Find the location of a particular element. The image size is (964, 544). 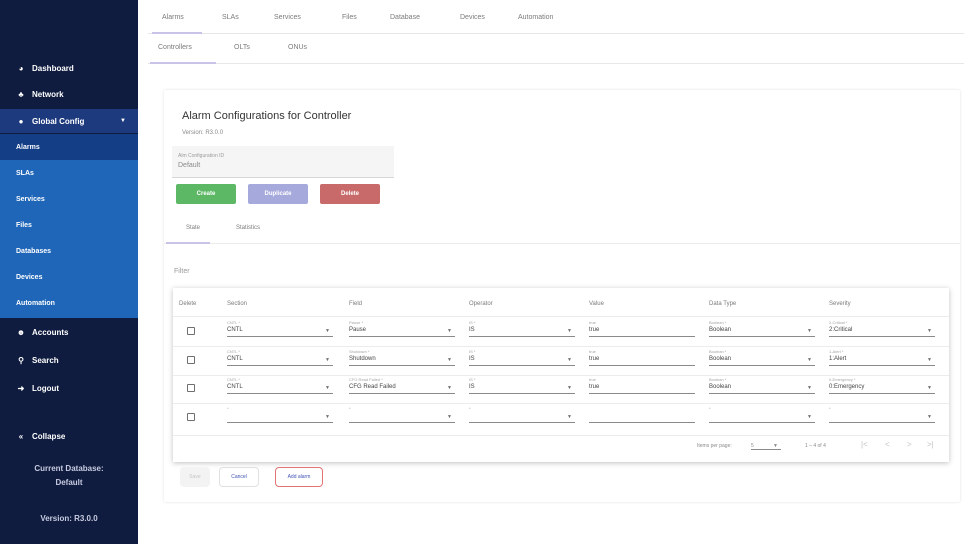

nav-network-label: Network is located at coordinates (48, 94).